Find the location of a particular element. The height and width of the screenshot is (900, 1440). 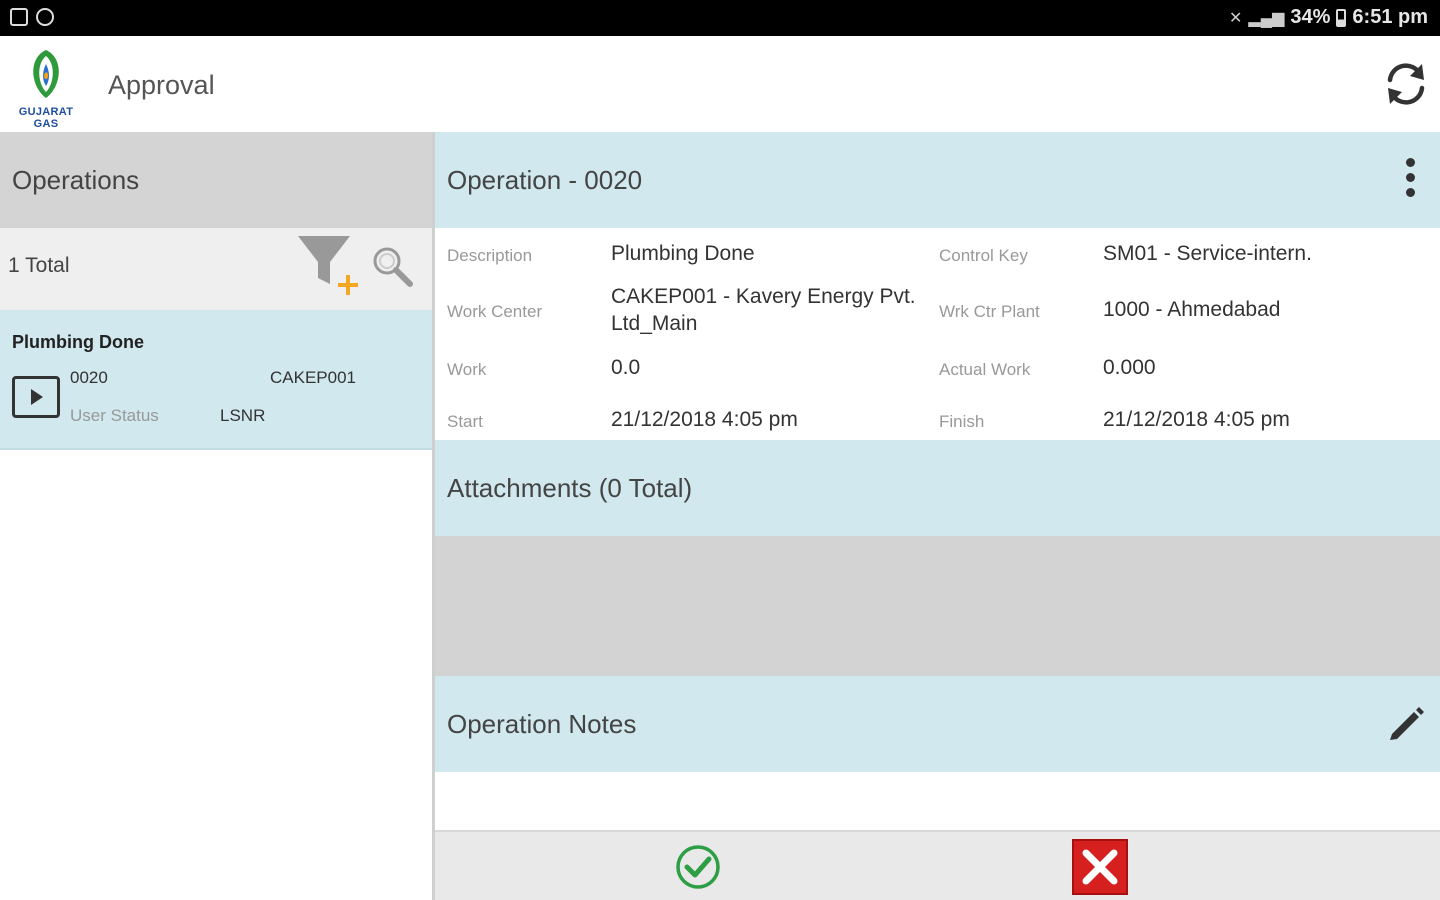

page-title: Approval is located at coordinates (161, 85).